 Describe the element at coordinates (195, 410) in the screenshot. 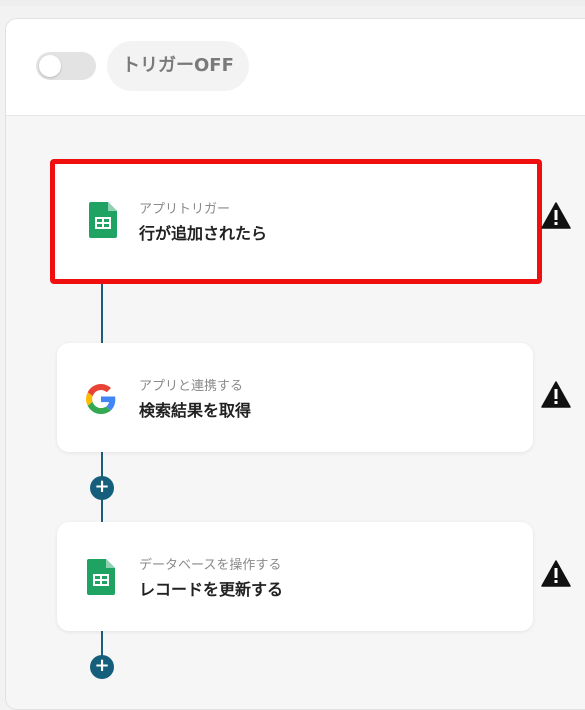

I see `step-title: 検索結果を取得` at that location.